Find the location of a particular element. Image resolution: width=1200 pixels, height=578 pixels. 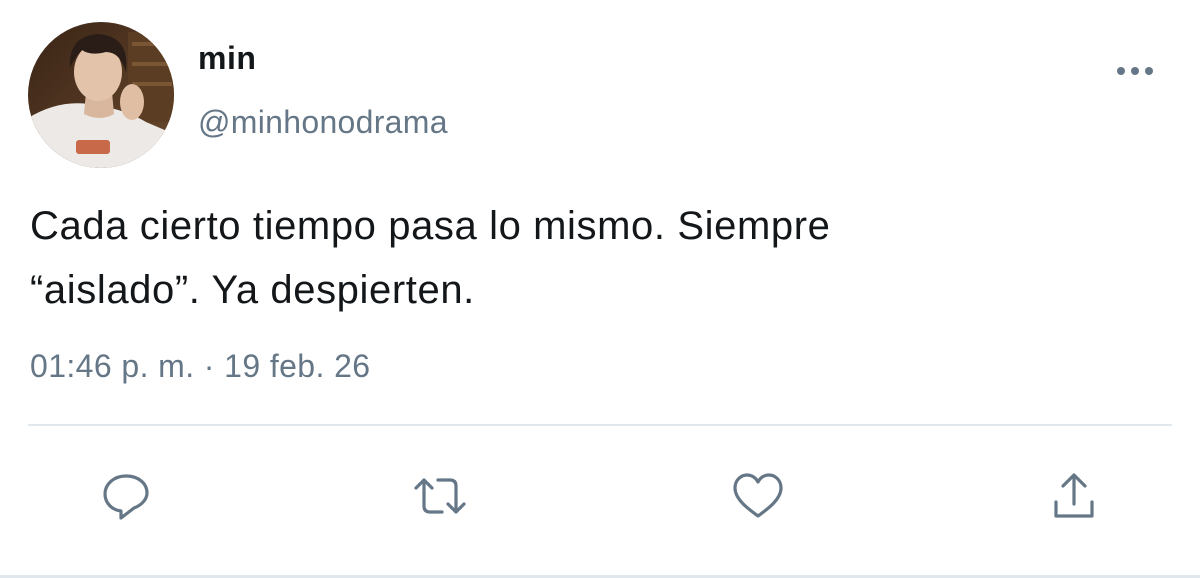

display-name: min is located at coordinates (227, 58).